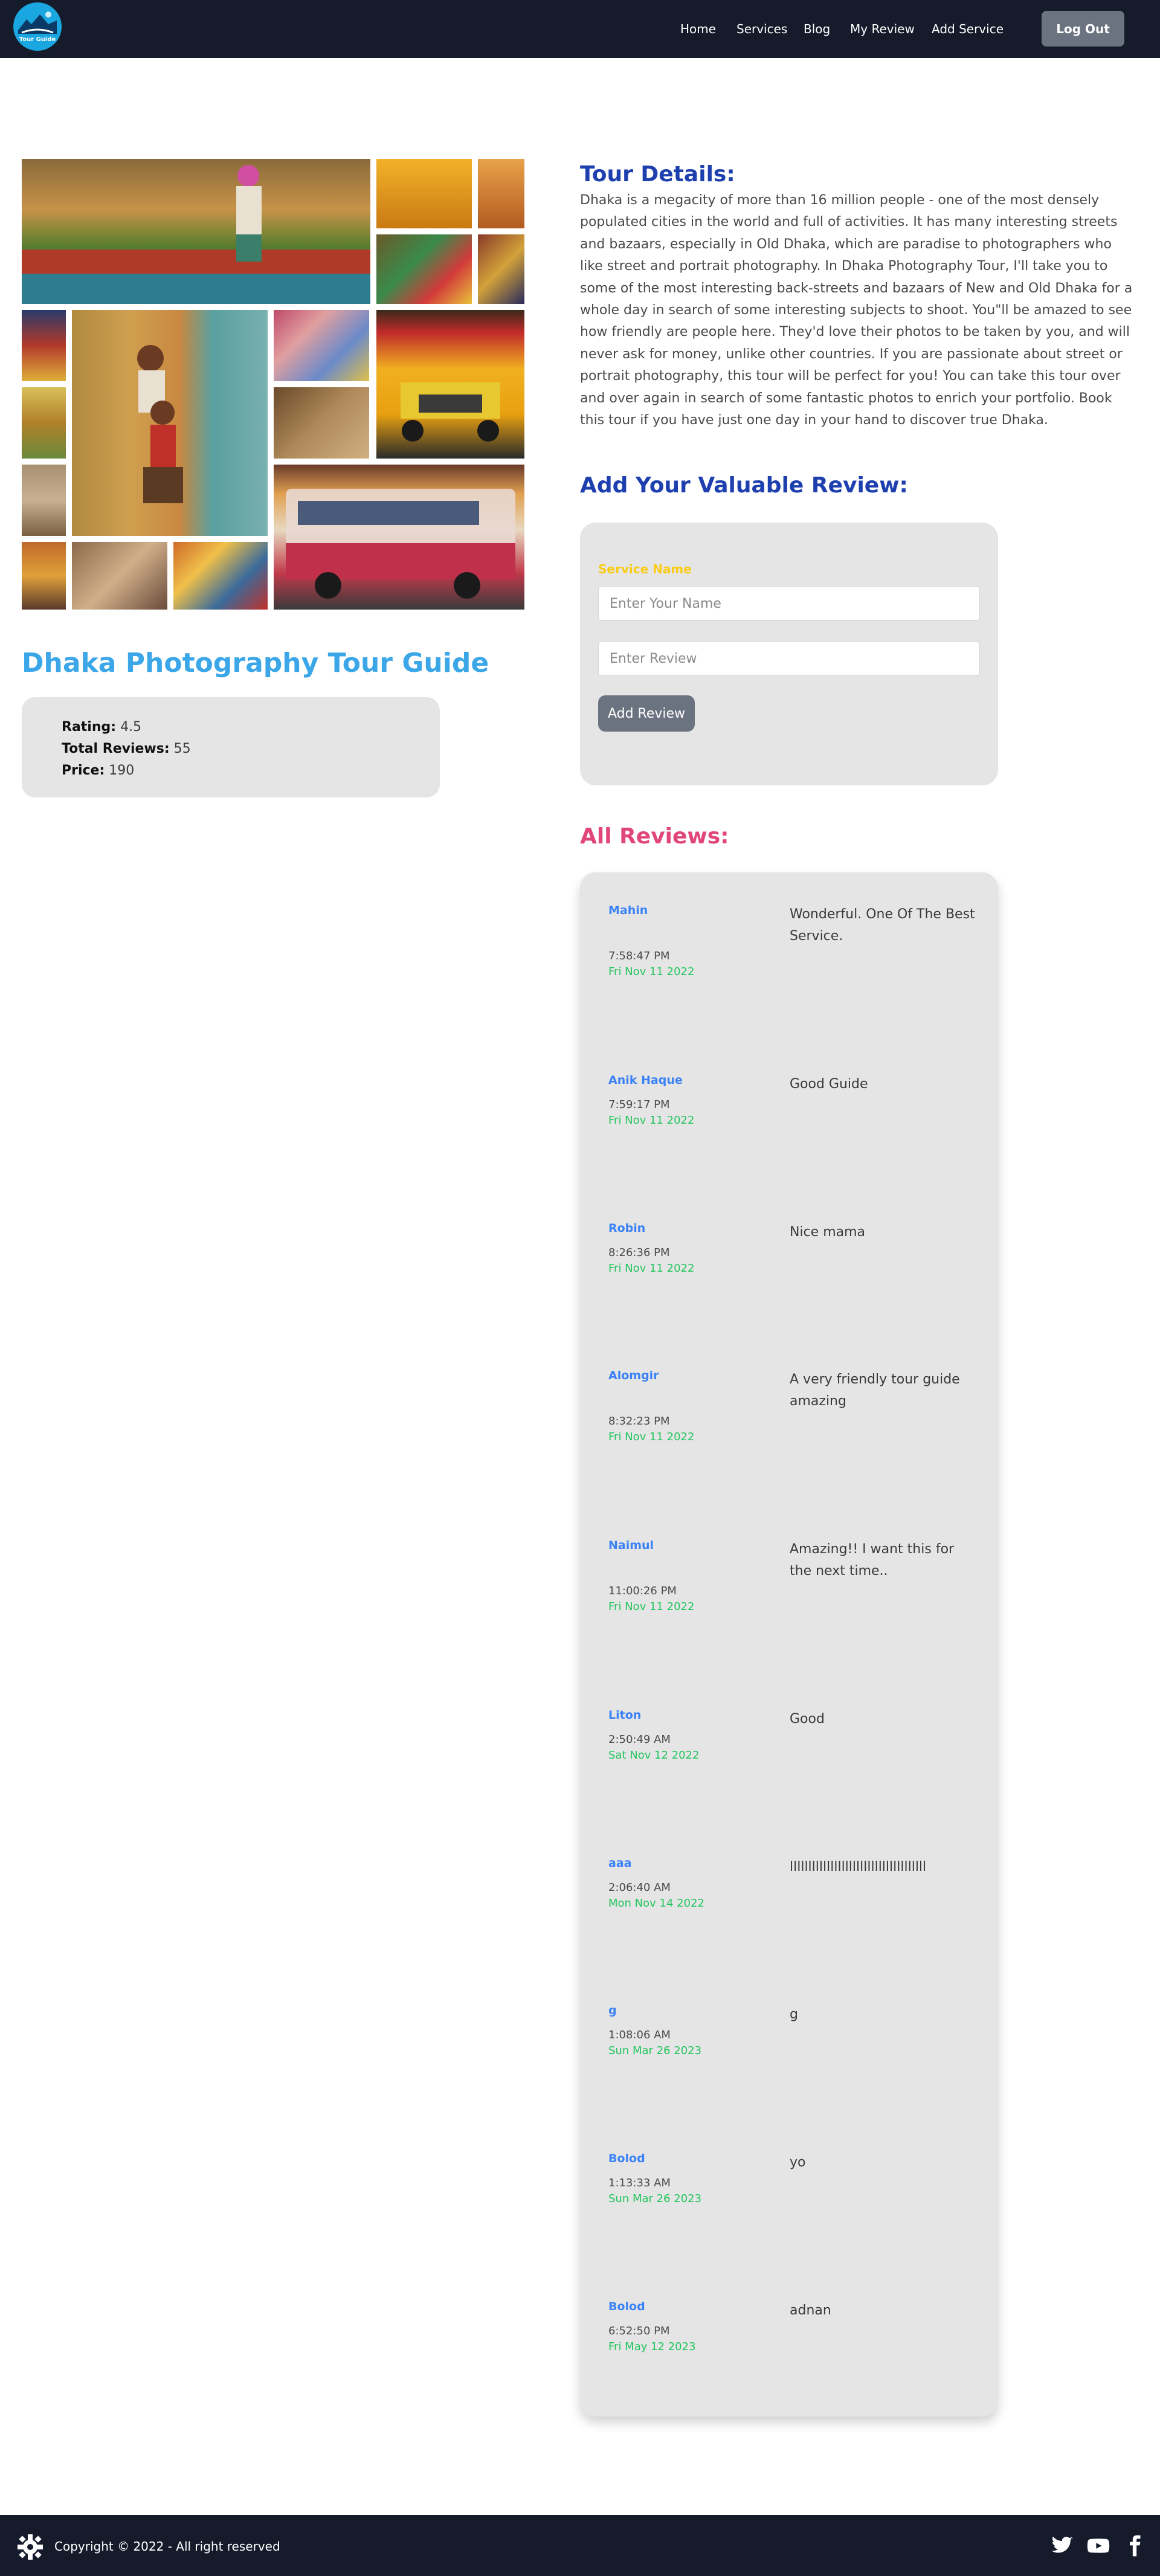 This screenshot has width=1160, height=2576. Describe the element at coordinates (83, 770) in the screenshot. I see `price-label: Price:` at that location.